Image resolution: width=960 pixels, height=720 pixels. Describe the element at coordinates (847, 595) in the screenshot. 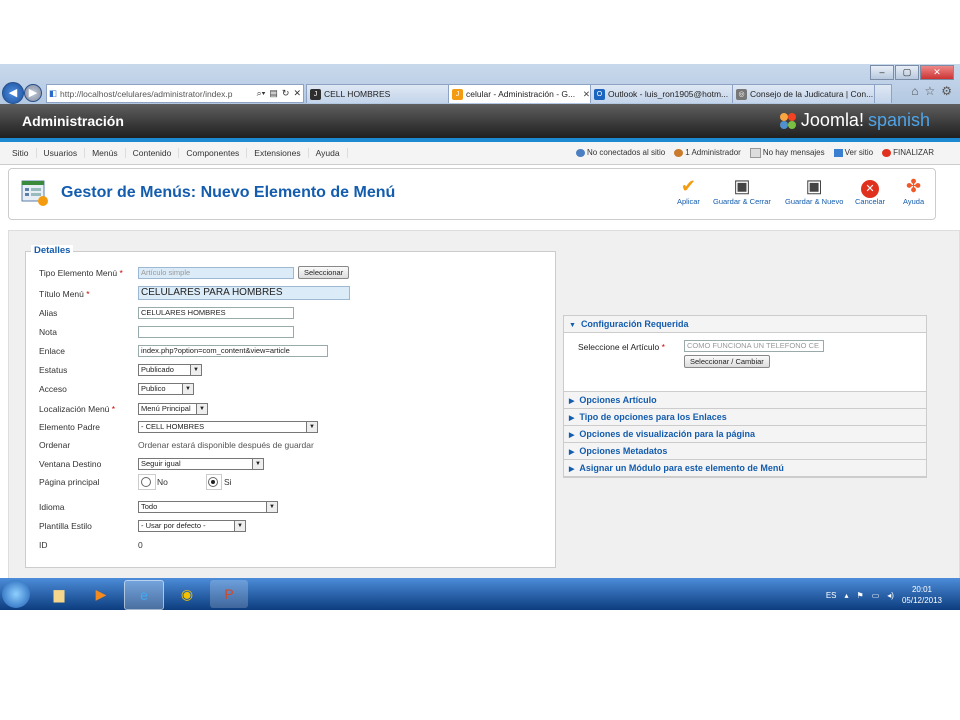

I see `tray-expand-icon: ▴` at that location.